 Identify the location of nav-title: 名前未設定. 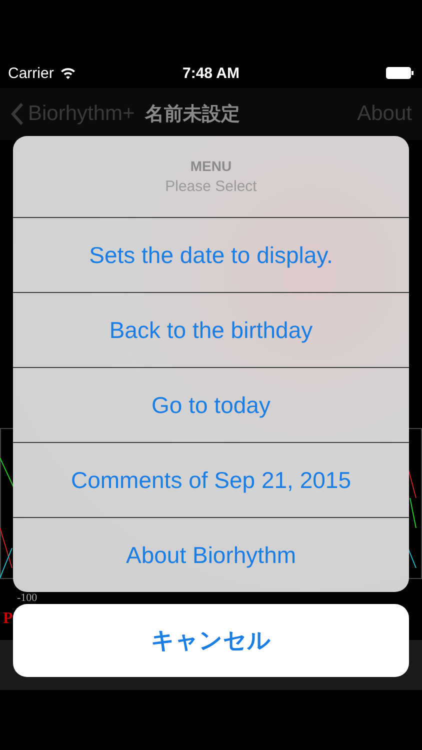
(192, 114).